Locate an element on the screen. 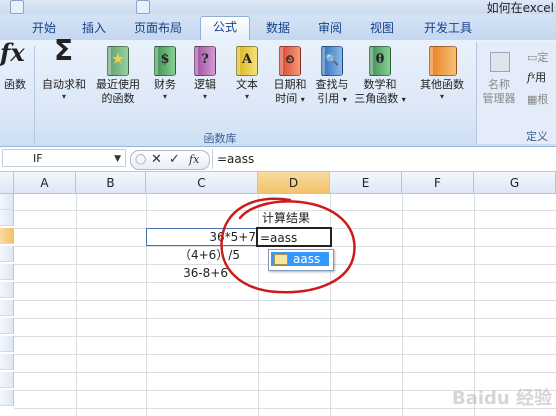 This screenshot has height=416, width=556. datetime-button: ⏲ 日期和 时间 ▾ is located at coordinates (290, 76).